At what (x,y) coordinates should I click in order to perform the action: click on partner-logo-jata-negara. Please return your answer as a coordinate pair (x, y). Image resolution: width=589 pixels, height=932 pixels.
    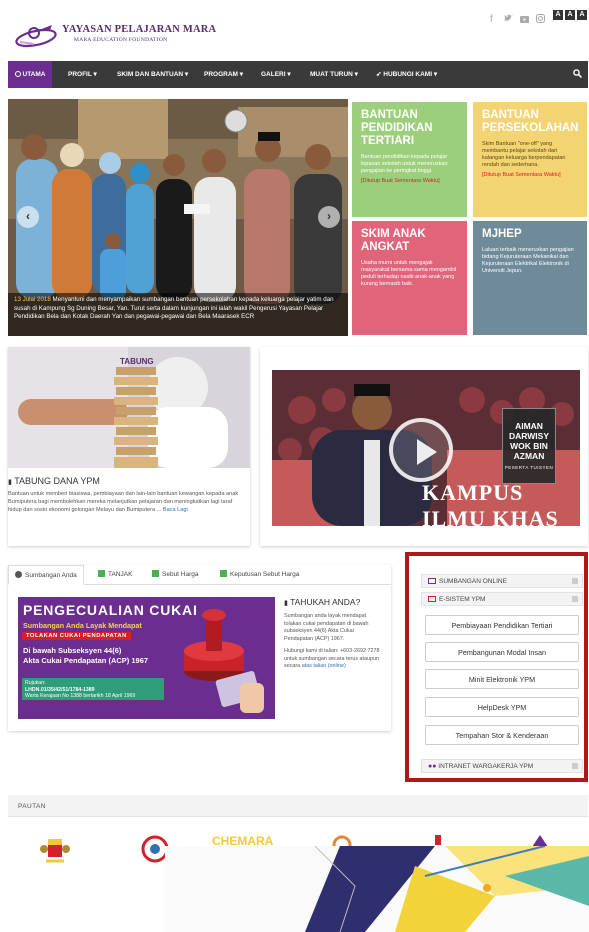
    Looking at the image, I should click on (55, 850).